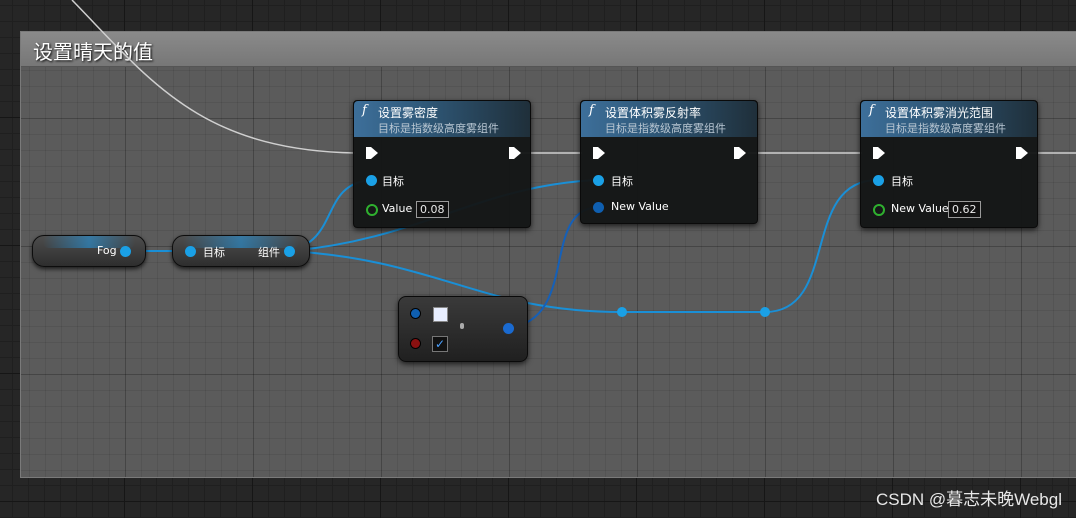 The image size is (1076, 518). I want to click on exec-wire-in, so click(213, 77).